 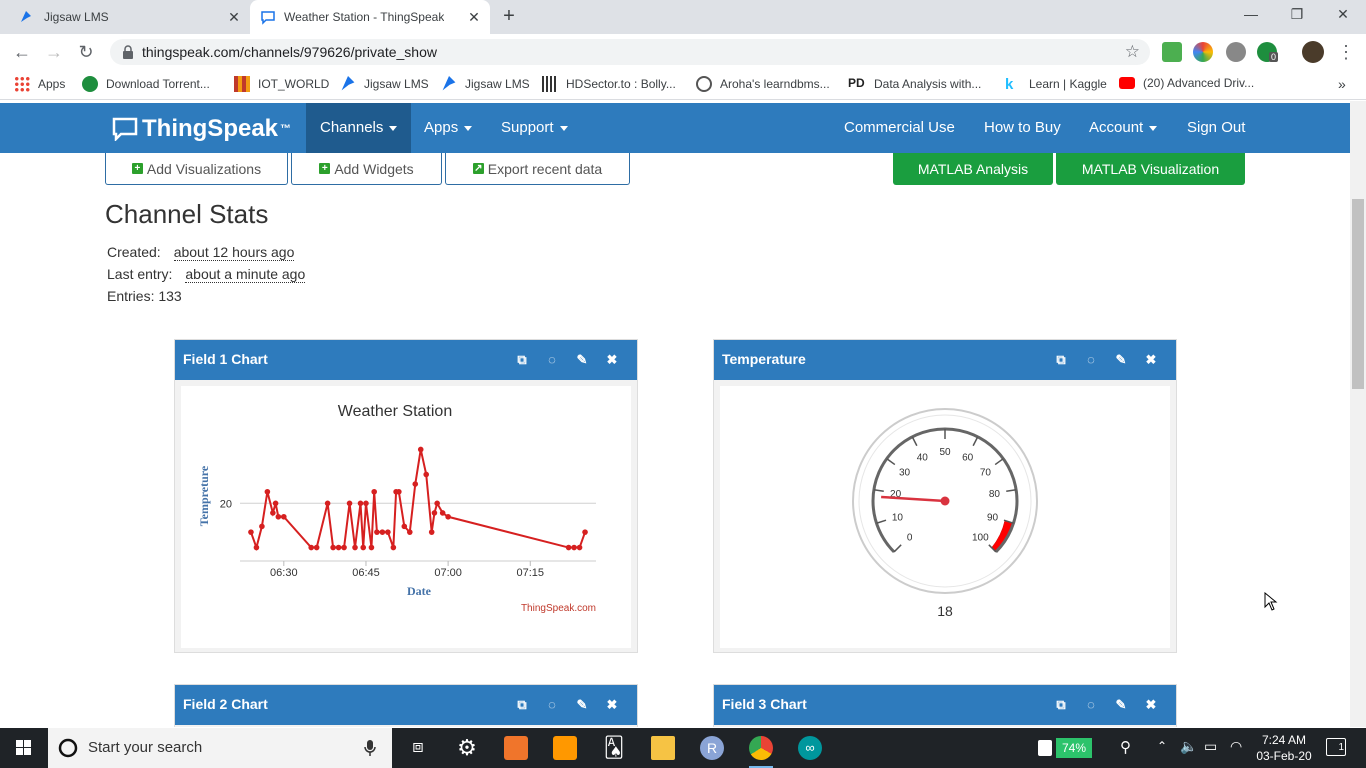 What do you see at coordinates (537, 169) in the screenshot?
I see `export-recent-data-button: ↗ Export recent data` at bounding box center [537, 169].